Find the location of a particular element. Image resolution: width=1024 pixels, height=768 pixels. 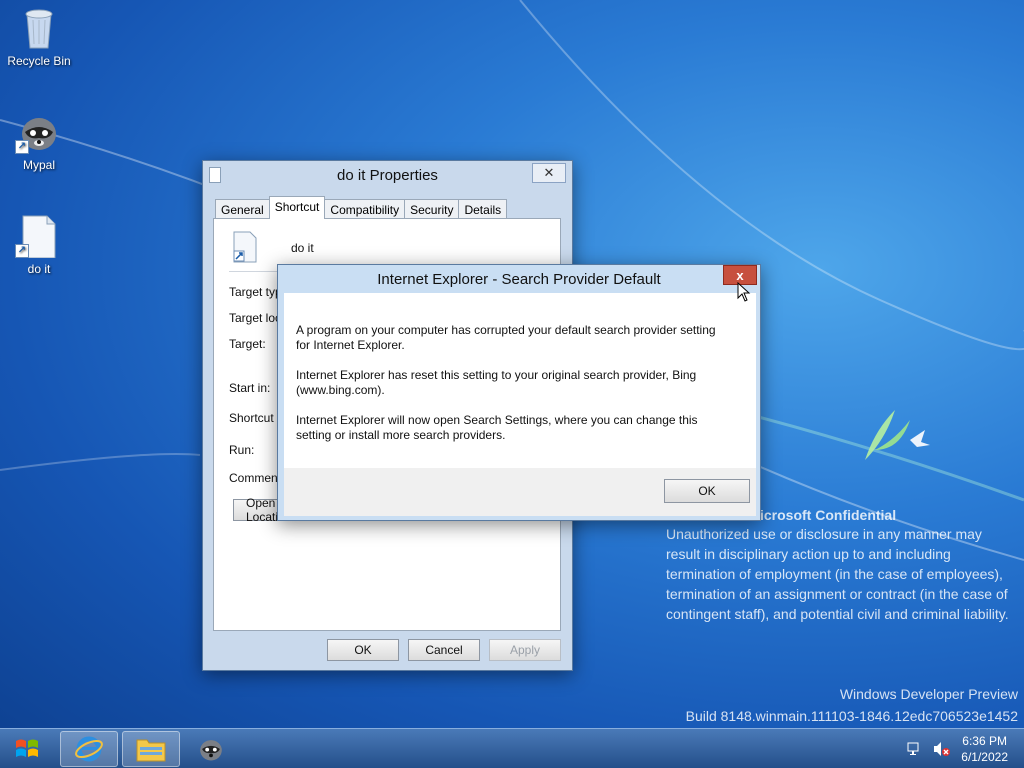

properties-apply-button: Apply is located at coordinates (525, 650).